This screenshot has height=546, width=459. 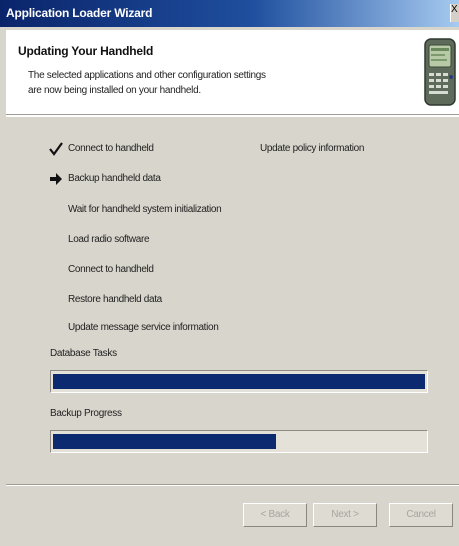 I want to click on step-load-radio-software: Load radio software, so click(x=109, y=239).